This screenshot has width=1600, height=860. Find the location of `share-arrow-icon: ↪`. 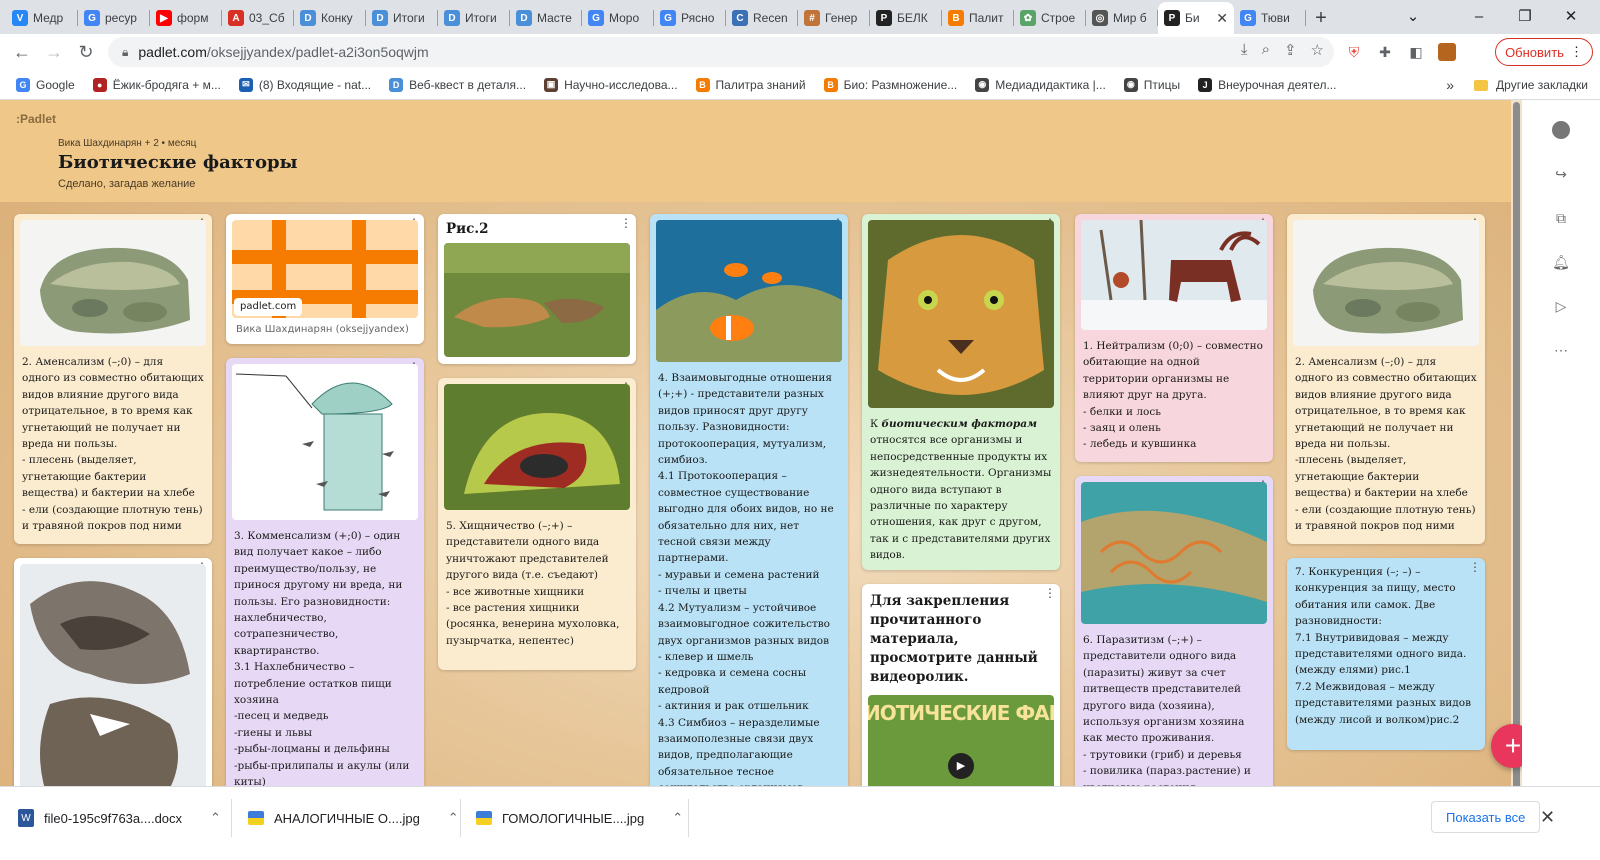

share-arrow-icon: ↪ is located at coordinates (1561, 174).